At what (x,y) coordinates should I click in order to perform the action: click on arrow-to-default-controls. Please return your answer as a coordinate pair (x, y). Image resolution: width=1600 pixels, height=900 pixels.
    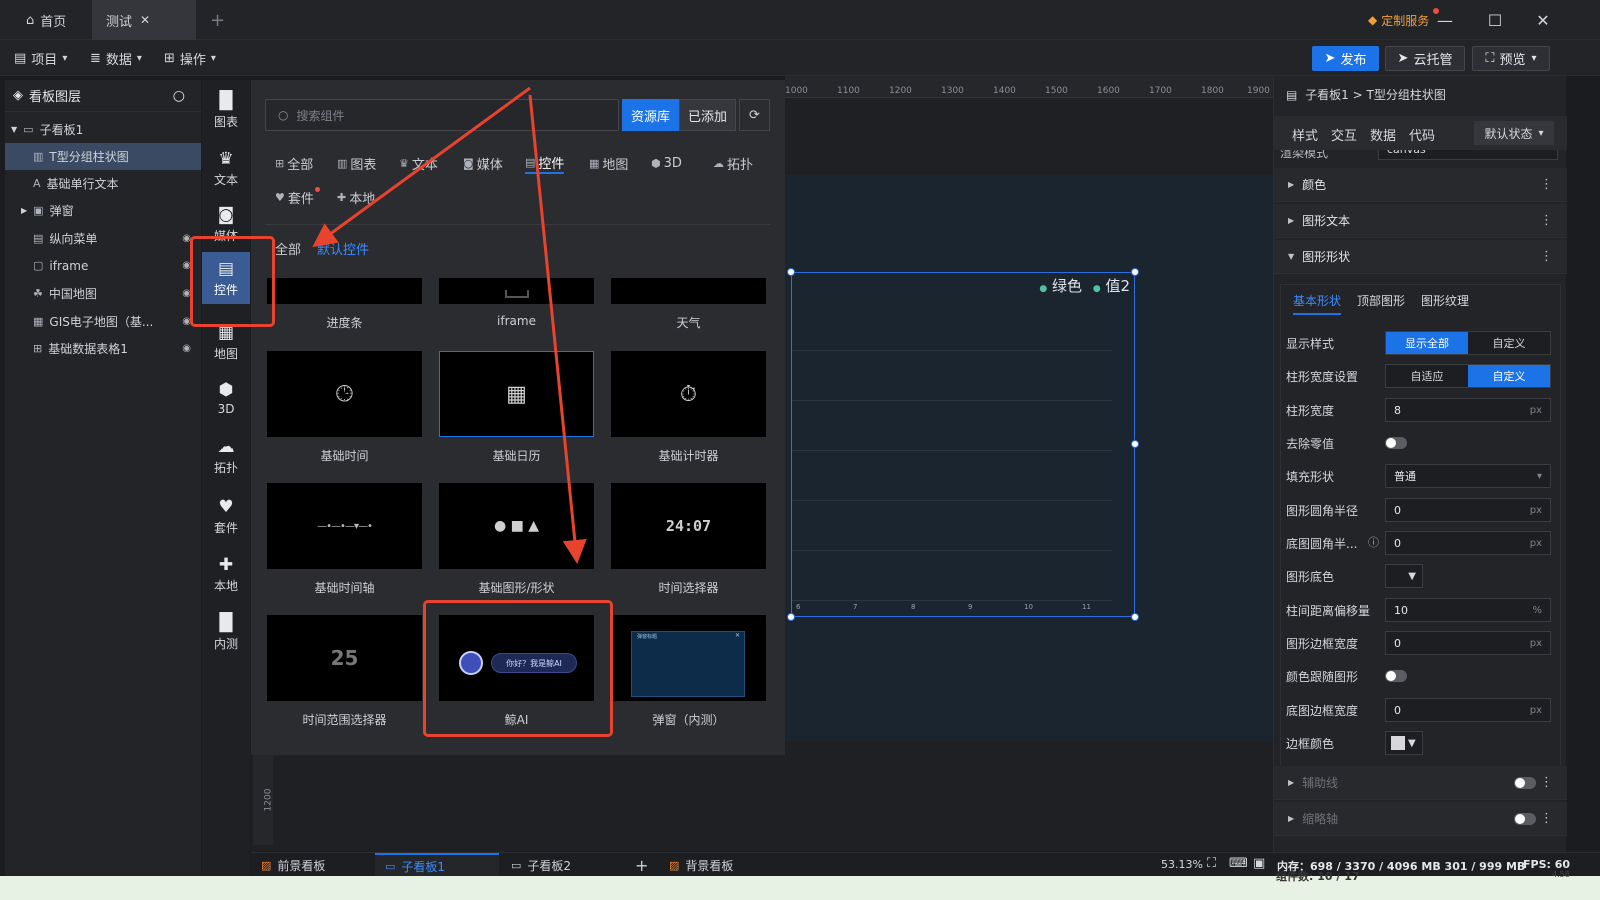
    Looking at the image, I should click on (421, 167).